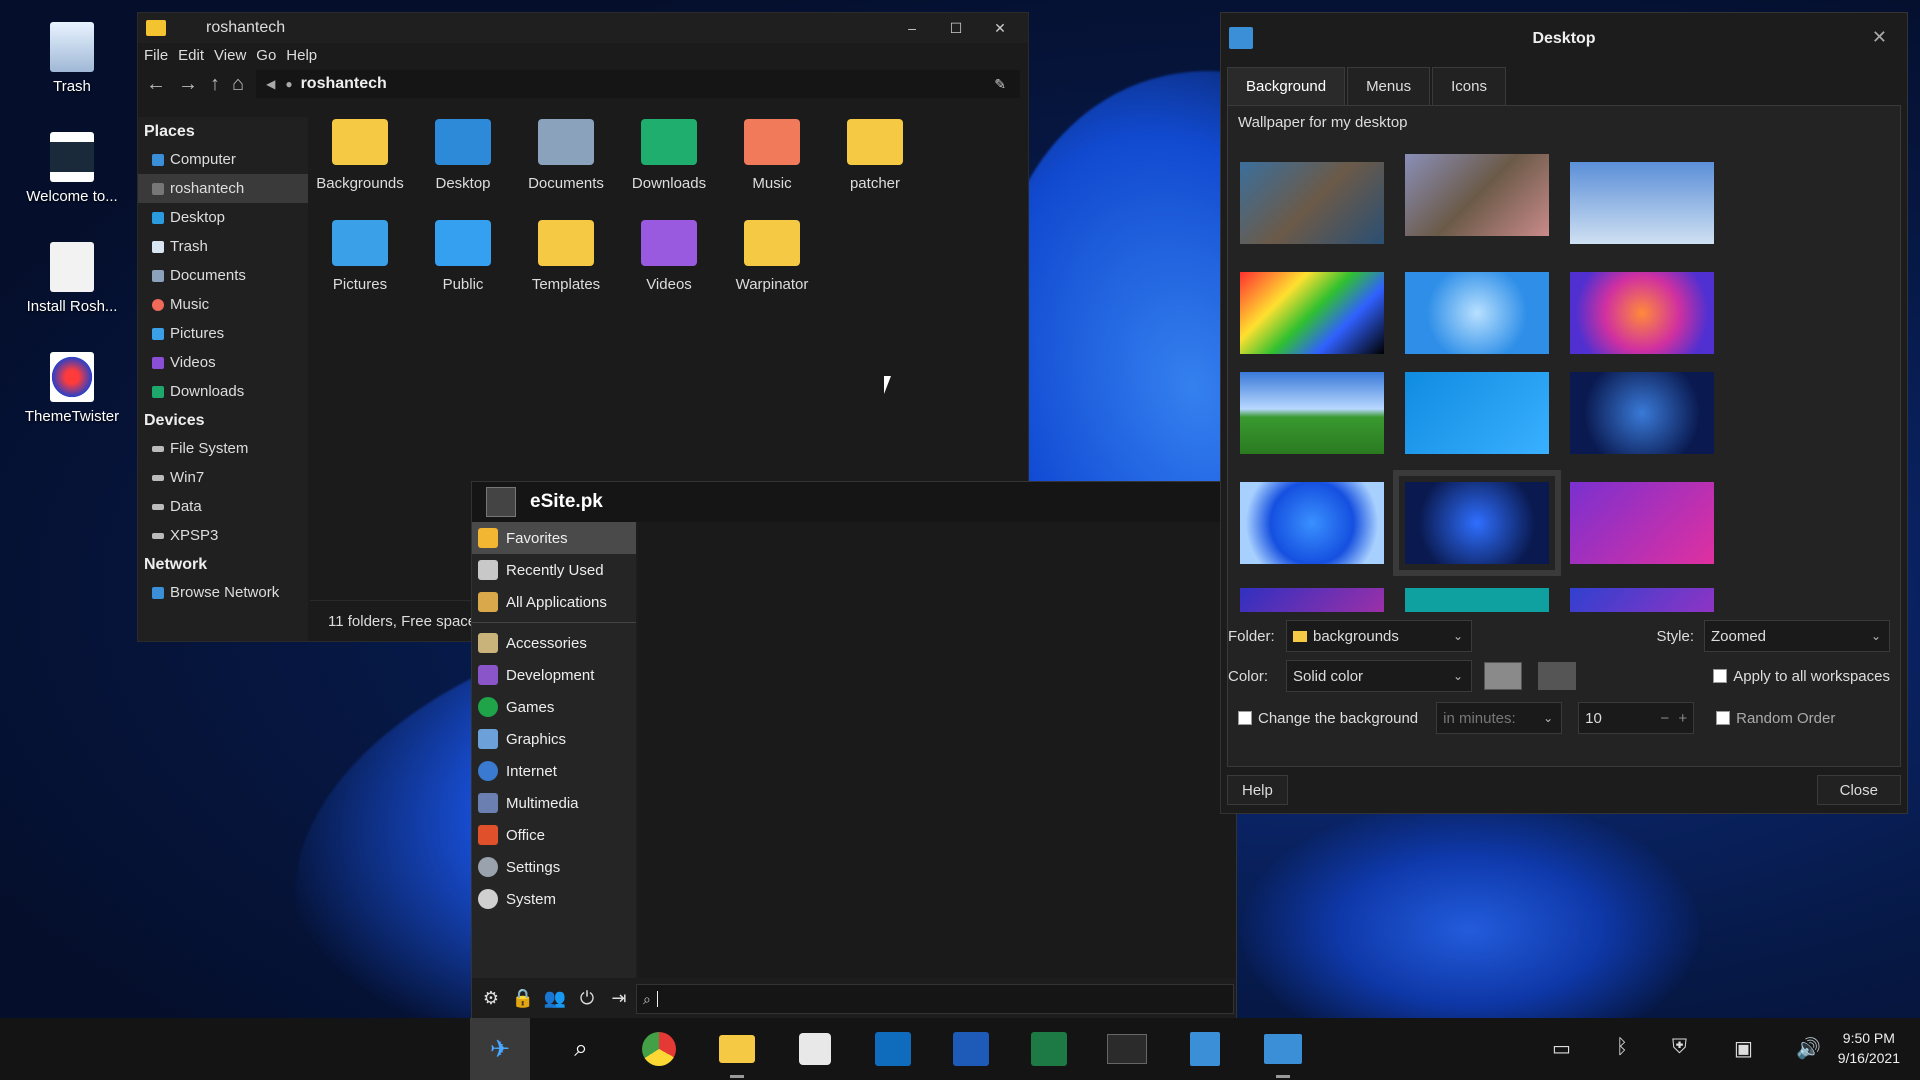  What do you see at coordinates (1257, 790) in the screenshot?
I see `help-button: Help` at bounding box center [1257, 790].